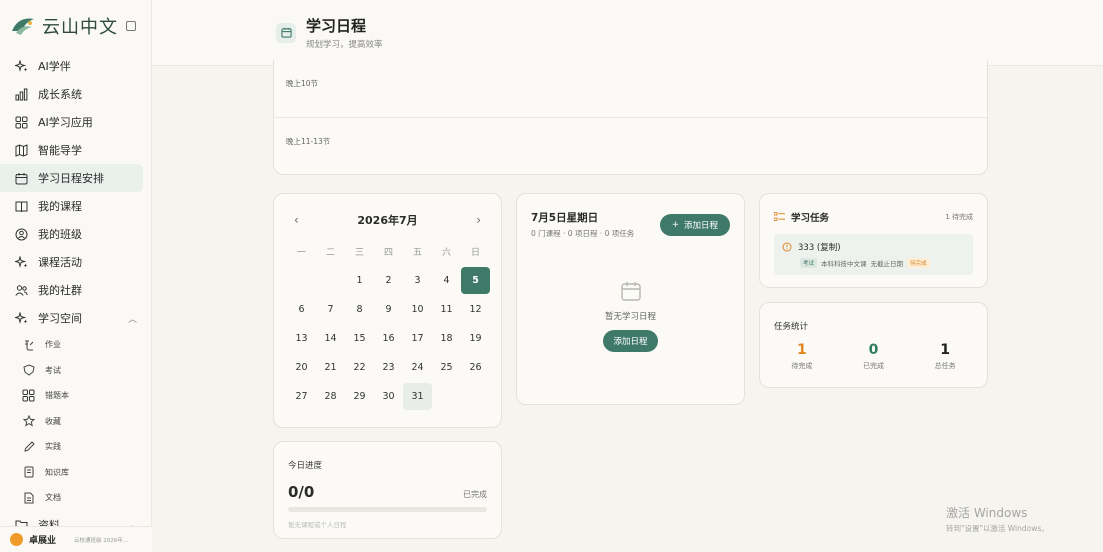 The height and width of the screenshot is (552, 1103). Describe the element at coordinates (475, 253) in the screenshot. I see `weekday-label: 日` at that location.